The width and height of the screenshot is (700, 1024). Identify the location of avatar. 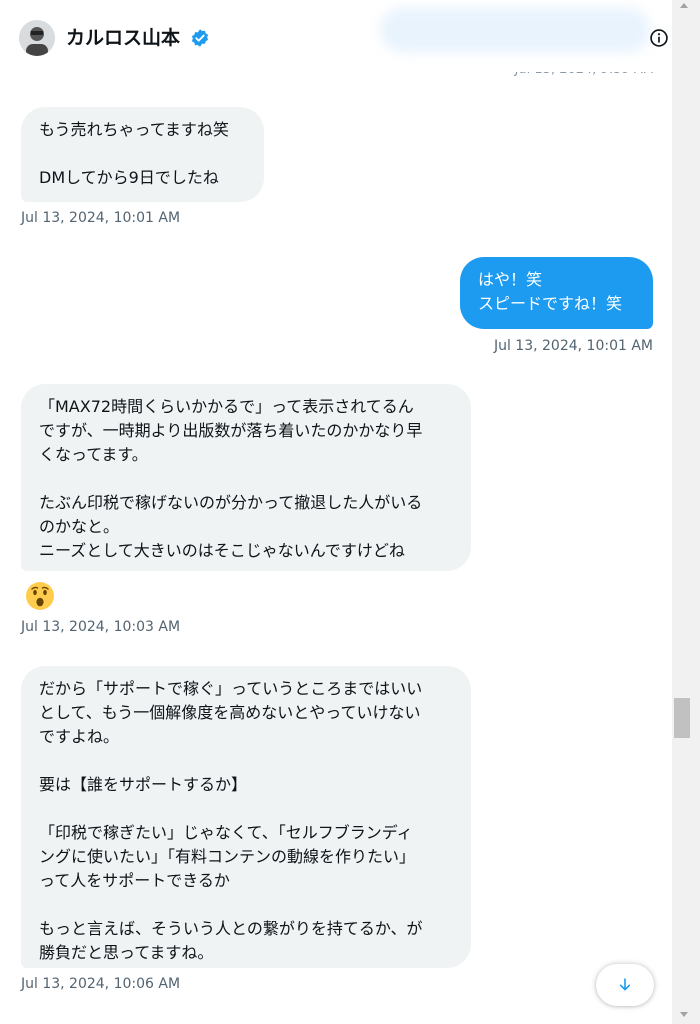
(37, 38).